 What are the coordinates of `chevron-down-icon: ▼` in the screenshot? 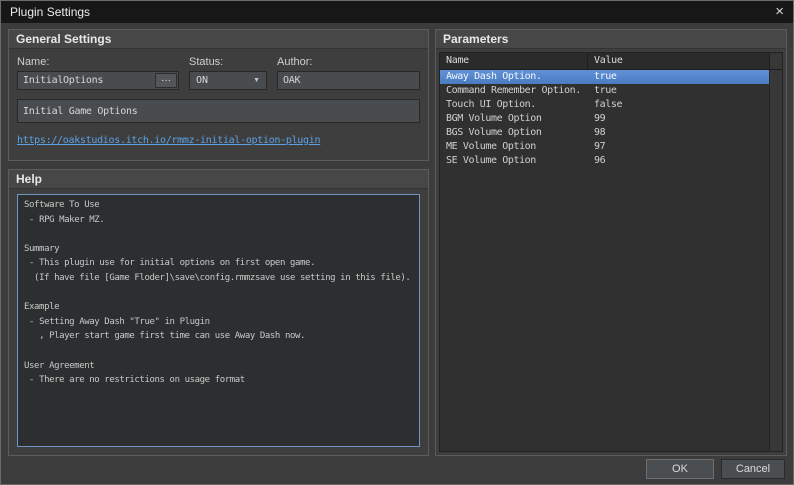 It's located at (256, 80).